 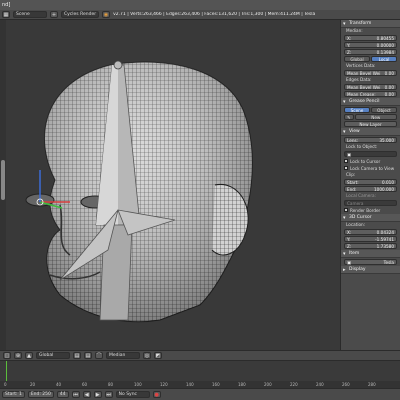 What do you see at coordinates (370, 254) in the screenshot?
I see `item-panel-header: Item` at bounding box center [370, 254].